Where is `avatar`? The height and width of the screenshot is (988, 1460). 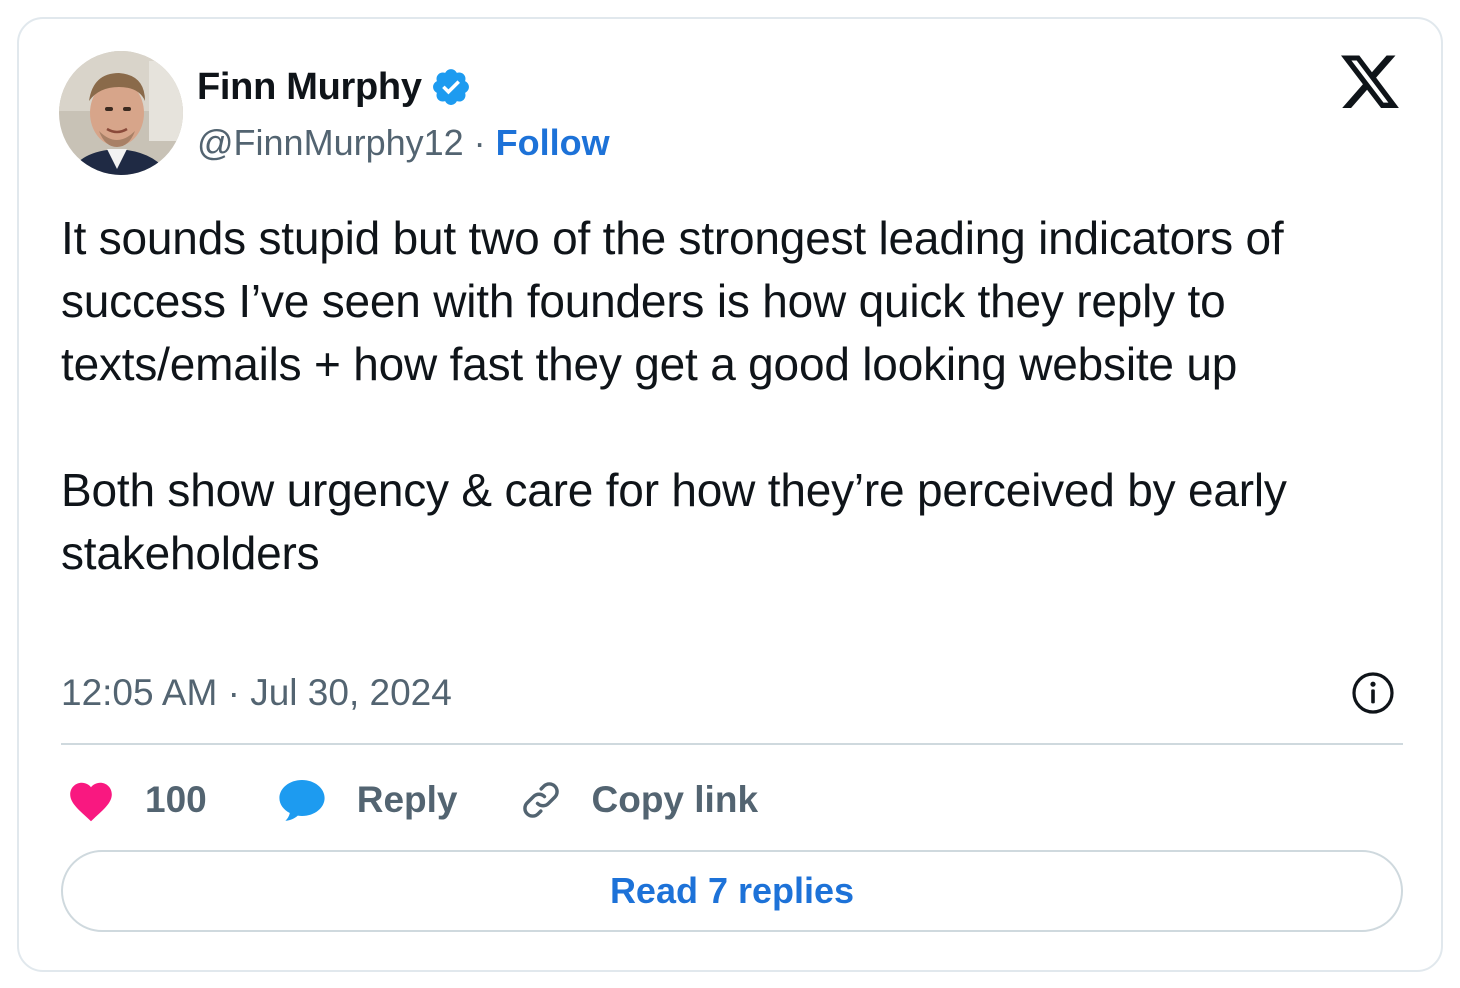 avatar is located at coordinates (121, 113).